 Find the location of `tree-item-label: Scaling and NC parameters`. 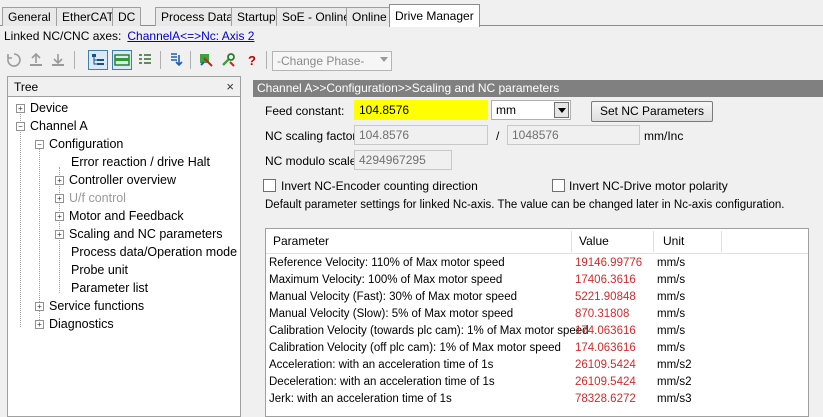

tree-item-label: Scaling and NC parameters is located at coordinates (146, 234).